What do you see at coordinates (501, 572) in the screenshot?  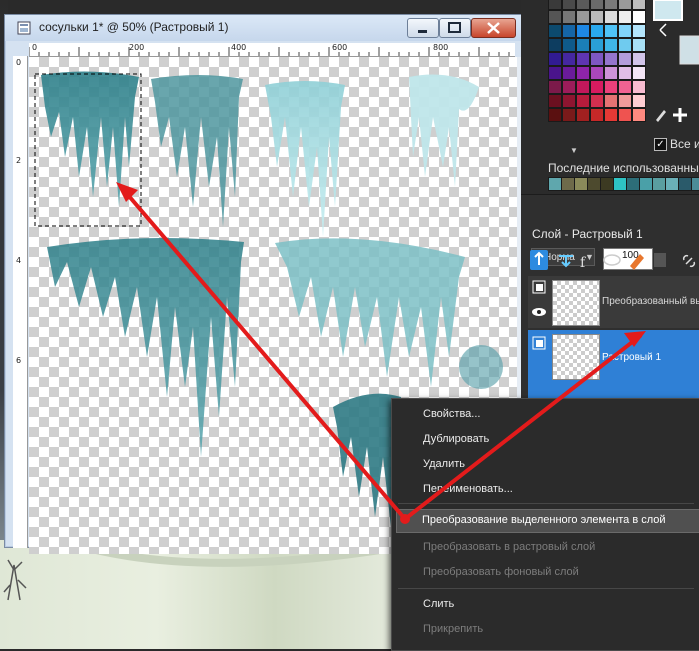 I see `menu-item-convert-background: Преобразовать фоновый слой` at bounding box center [501, 572].